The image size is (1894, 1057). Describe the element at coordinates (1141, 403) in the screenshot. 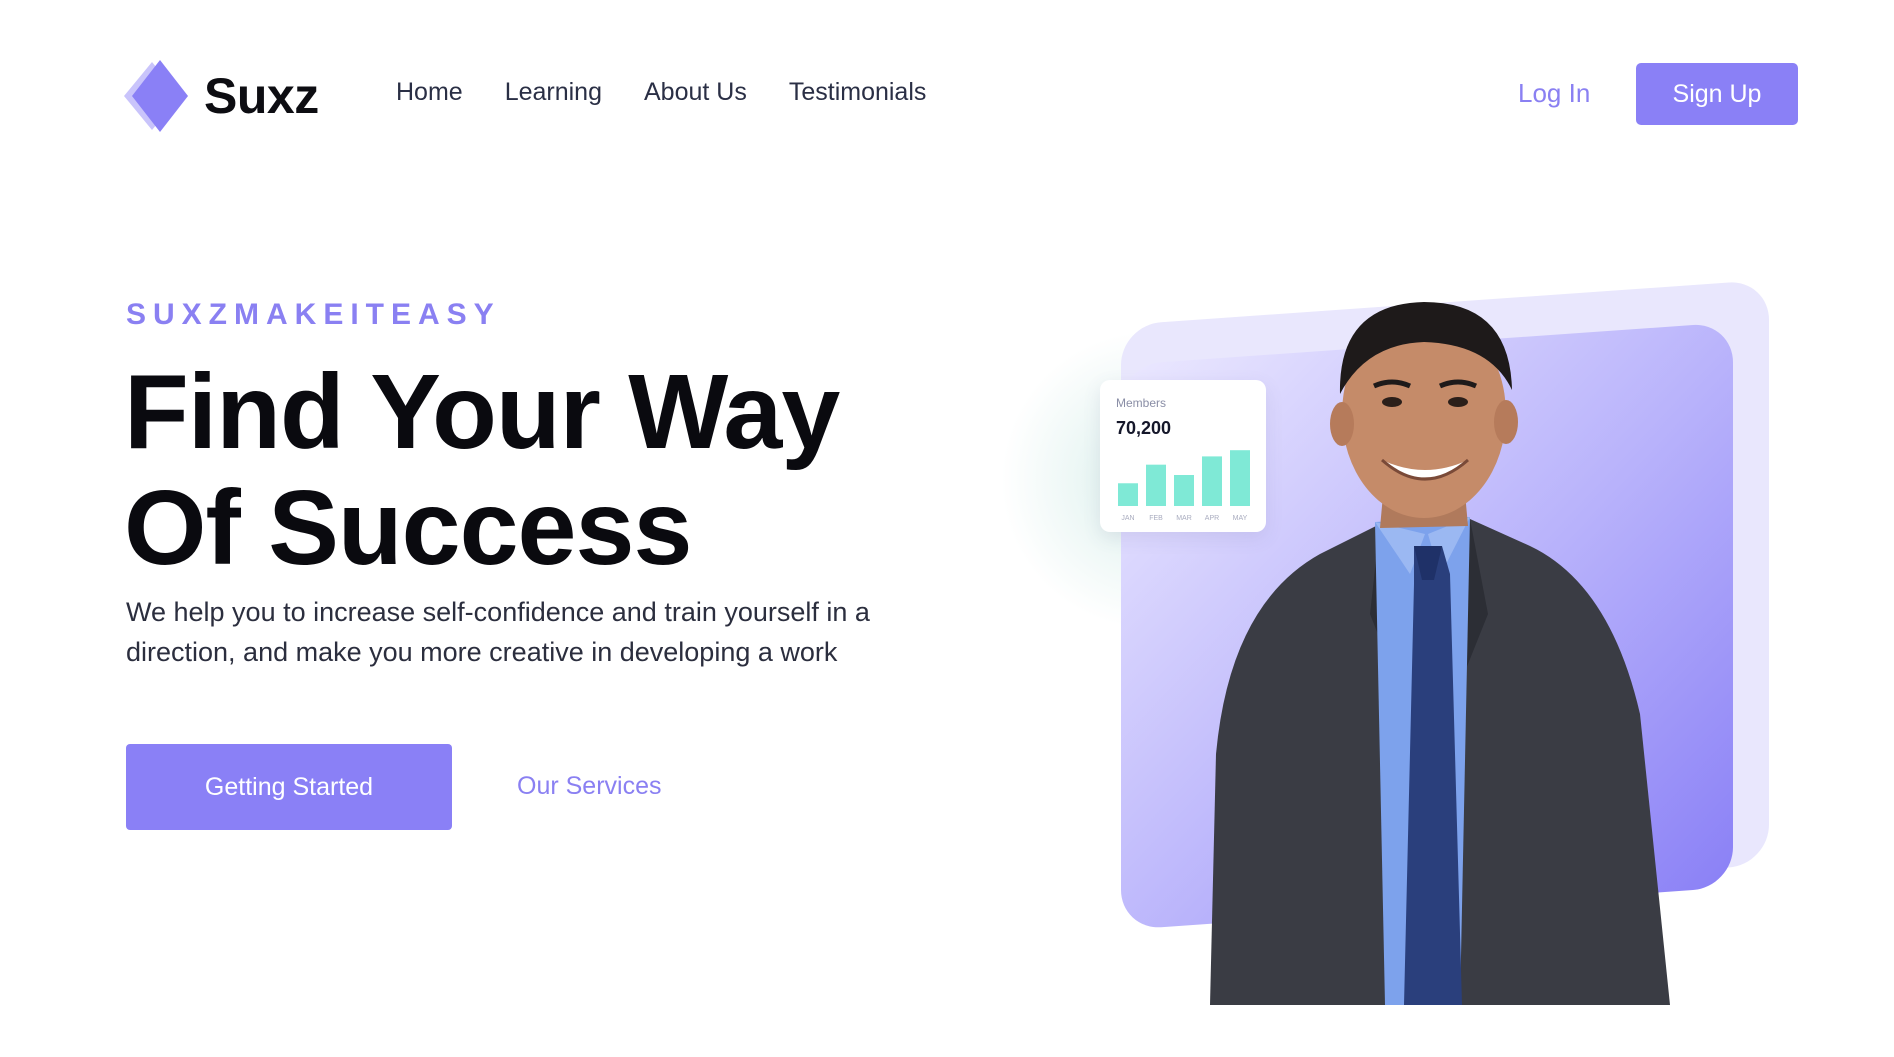

I see `stats-label: Members` at that location.